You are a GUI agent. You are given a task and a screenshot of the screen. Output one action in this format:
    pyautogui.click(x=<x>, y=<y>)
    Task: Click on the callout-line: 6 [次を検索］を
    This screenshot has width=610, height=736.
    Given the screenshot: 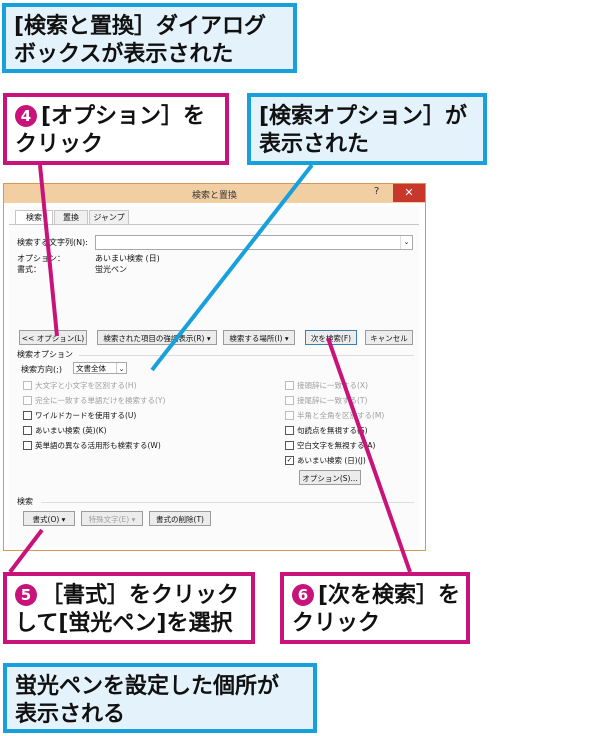 What is the action you would take?
    pyautogui.click(x=376, y=596)
    